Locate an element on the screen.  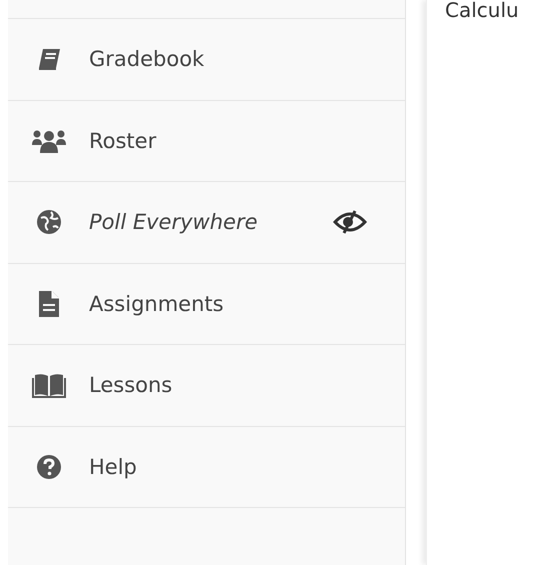
users-icon is located at coordinates (49, 141).